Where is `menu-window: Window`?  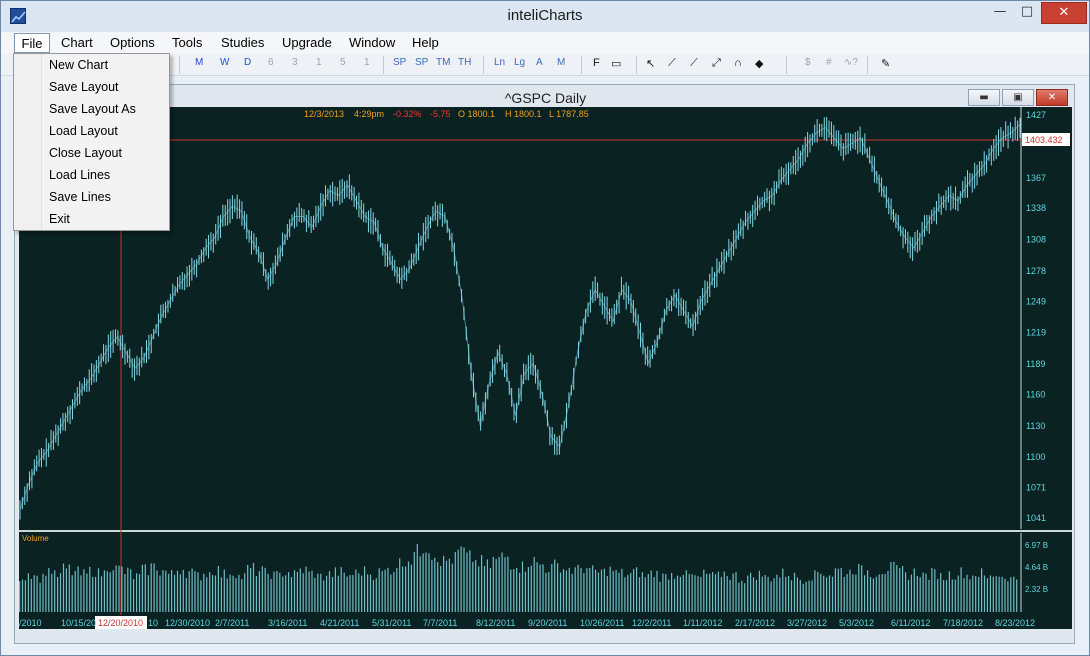 menu-window: Window is located at coordinates (372, 42).